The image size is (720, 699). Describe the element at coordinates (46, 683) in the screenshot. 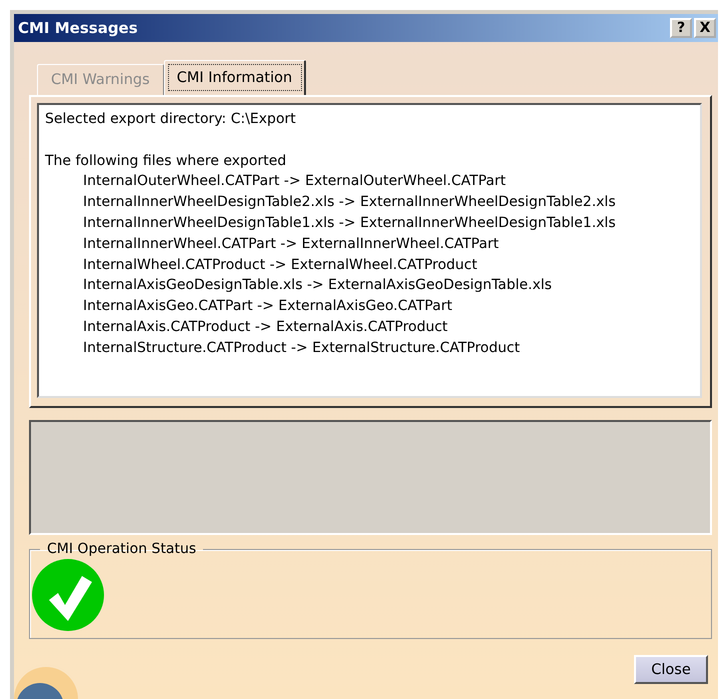

I see `globe-drawing` at that location.